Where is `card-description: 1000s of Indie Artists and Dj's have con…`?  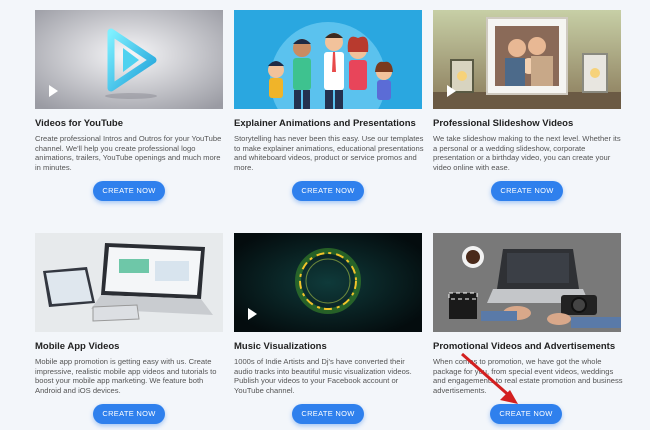
card-description: 1000s of Indie Artists and Dj's have con… is located at coordinates (323, 376).